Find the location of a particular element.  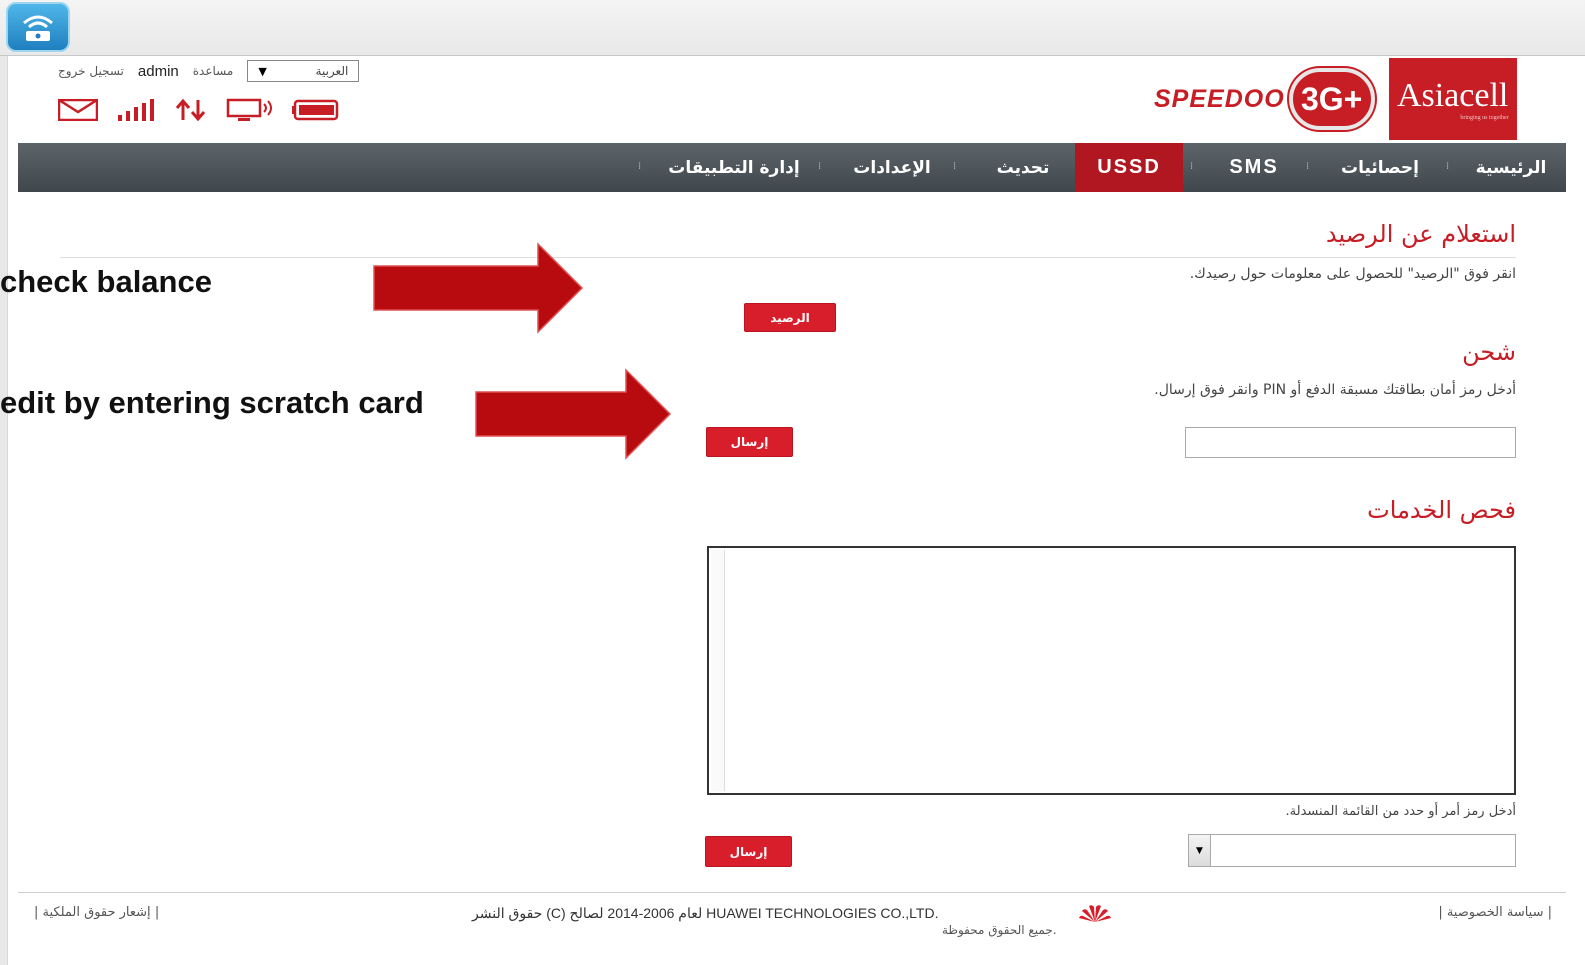

services-section-title: فحص الخدمات is located at coordinates (1441, 510).